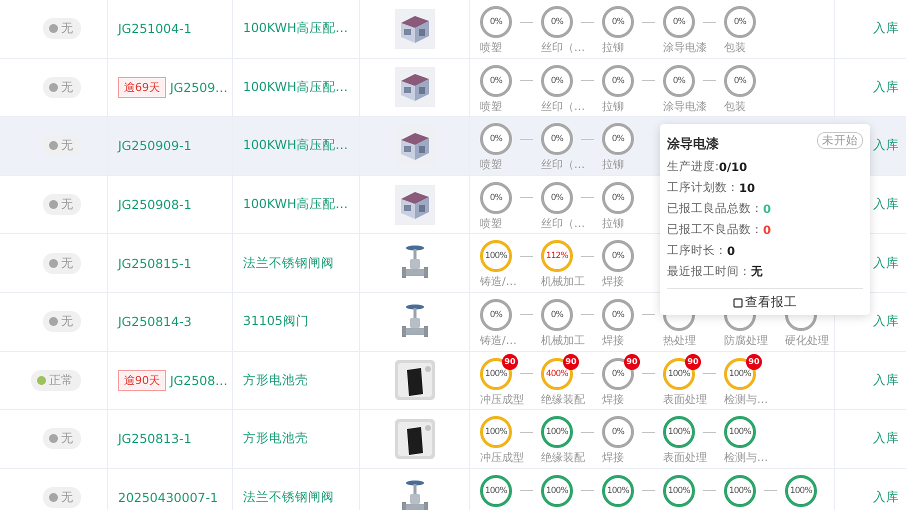 This screenshot has width=906, height=510. Describe the element at coordinates (709, 271) in the screenshot. I see `field-label: 最近报工时间：` at that location.